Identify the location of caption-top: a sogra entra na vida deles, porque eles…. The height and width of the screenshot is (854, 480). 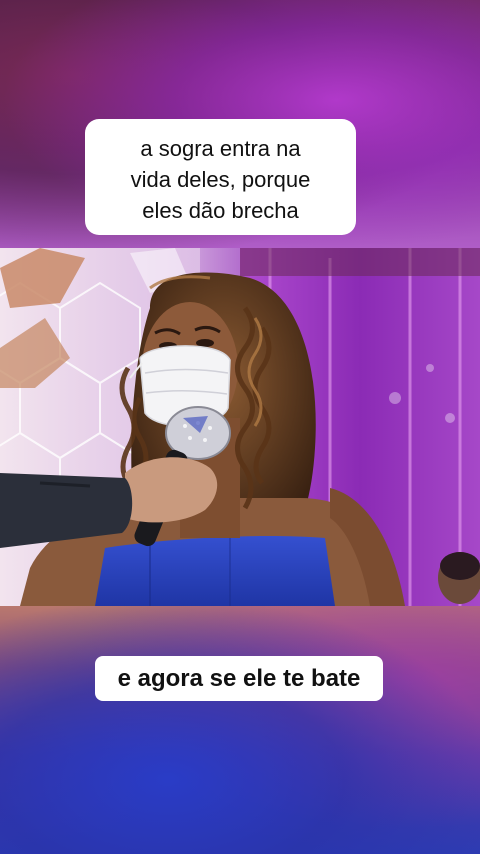
(220, 177).